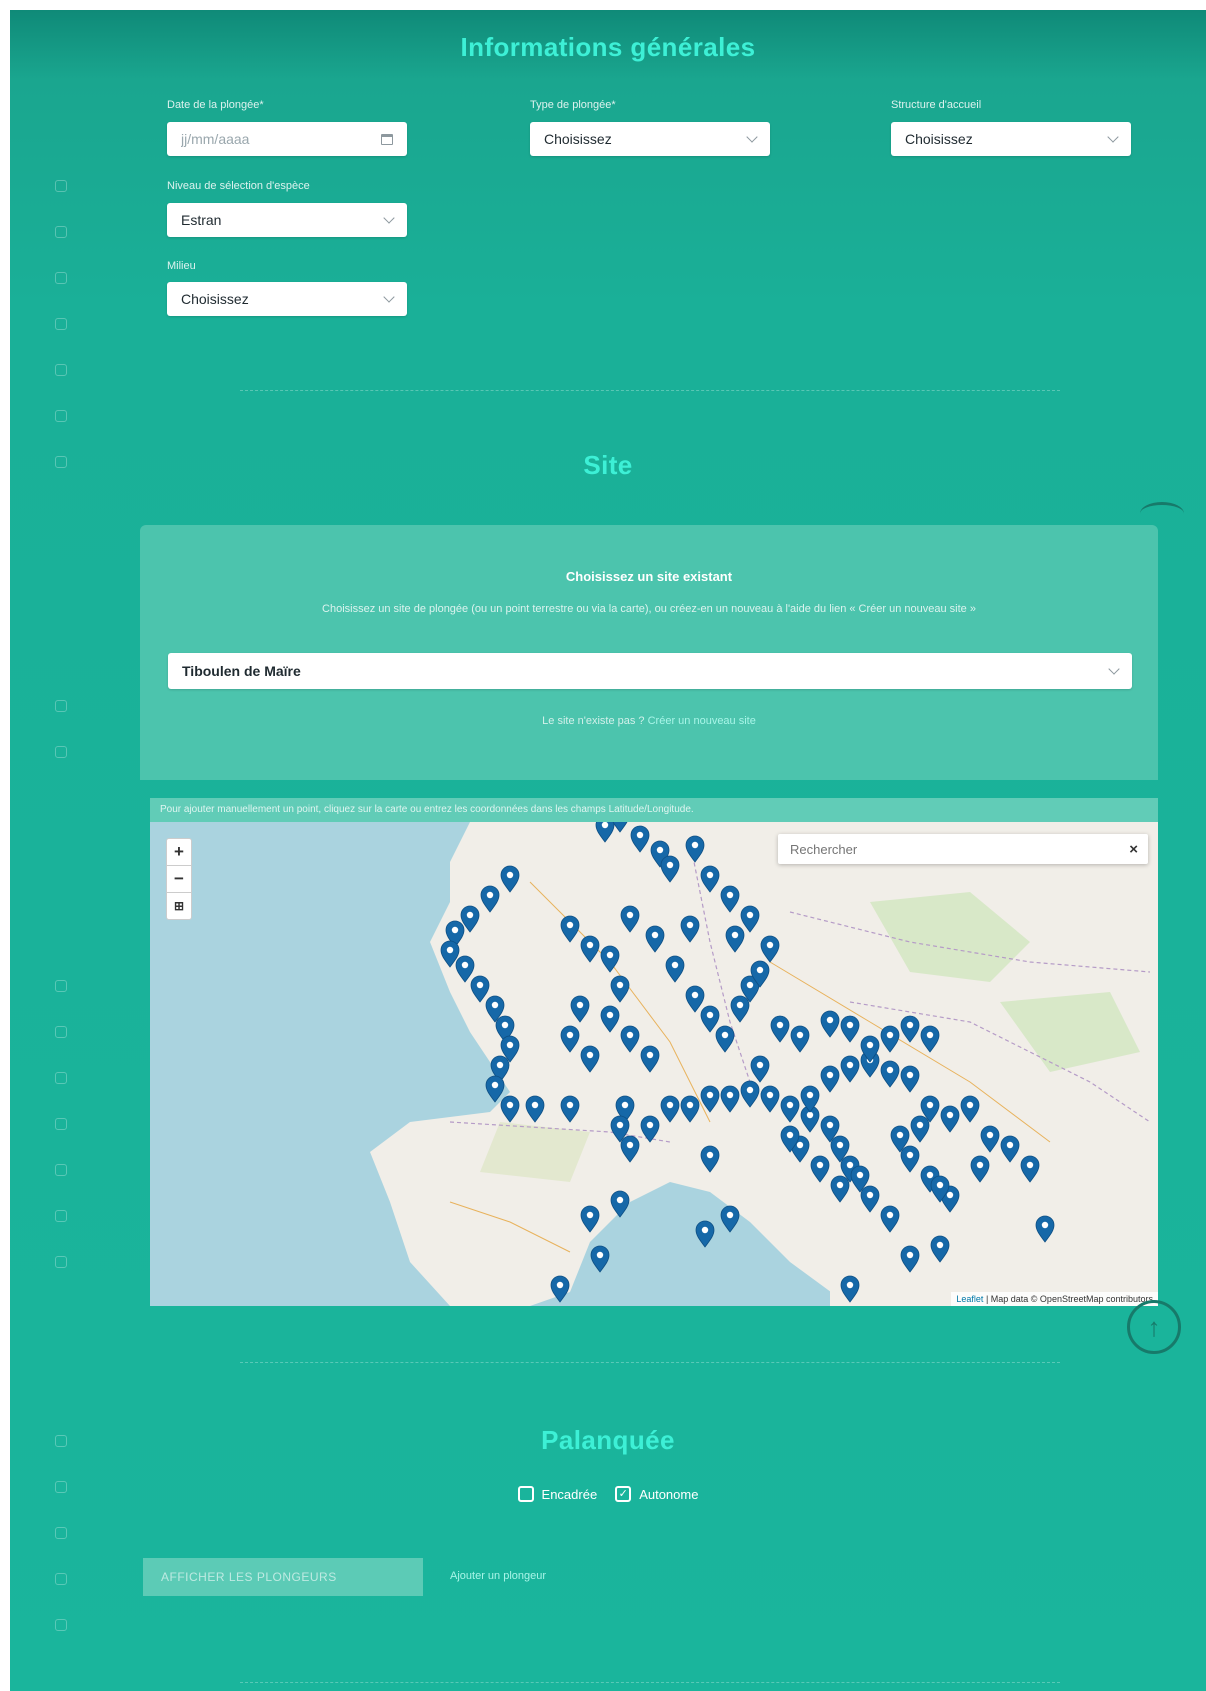 This screenshot has height=1691, width=1206. What do you see at coordinates (1069, 1299) in the screenshot?
I see `attribution-text: | Map data © OpenStreetMap contributors` at bounding box center [1069, 1299].